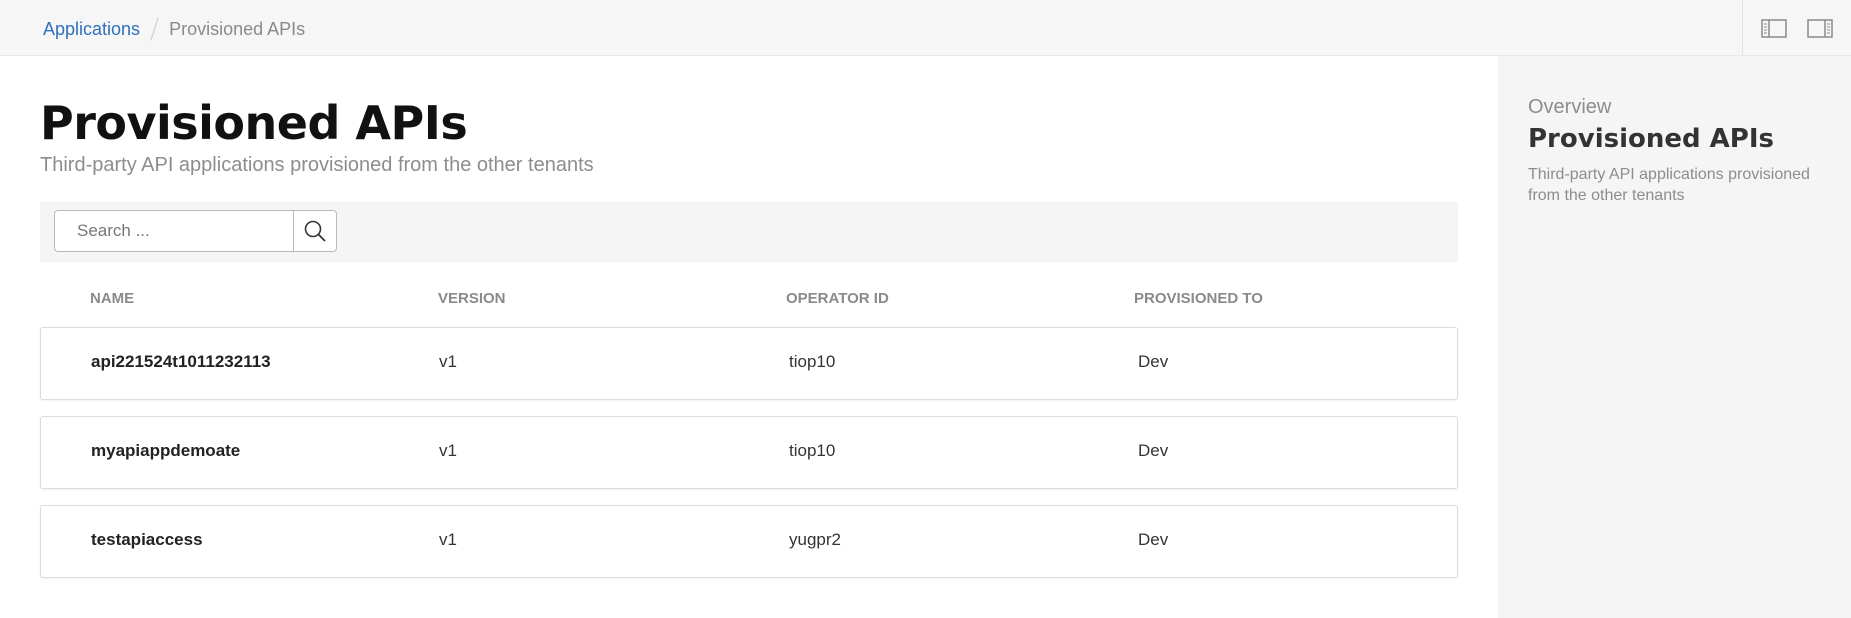  What do you see at coordinates (837, 298) in the screenshot?
I see `column-header-operator-id: OPERATOR ID` at bounding box center [837, 298].